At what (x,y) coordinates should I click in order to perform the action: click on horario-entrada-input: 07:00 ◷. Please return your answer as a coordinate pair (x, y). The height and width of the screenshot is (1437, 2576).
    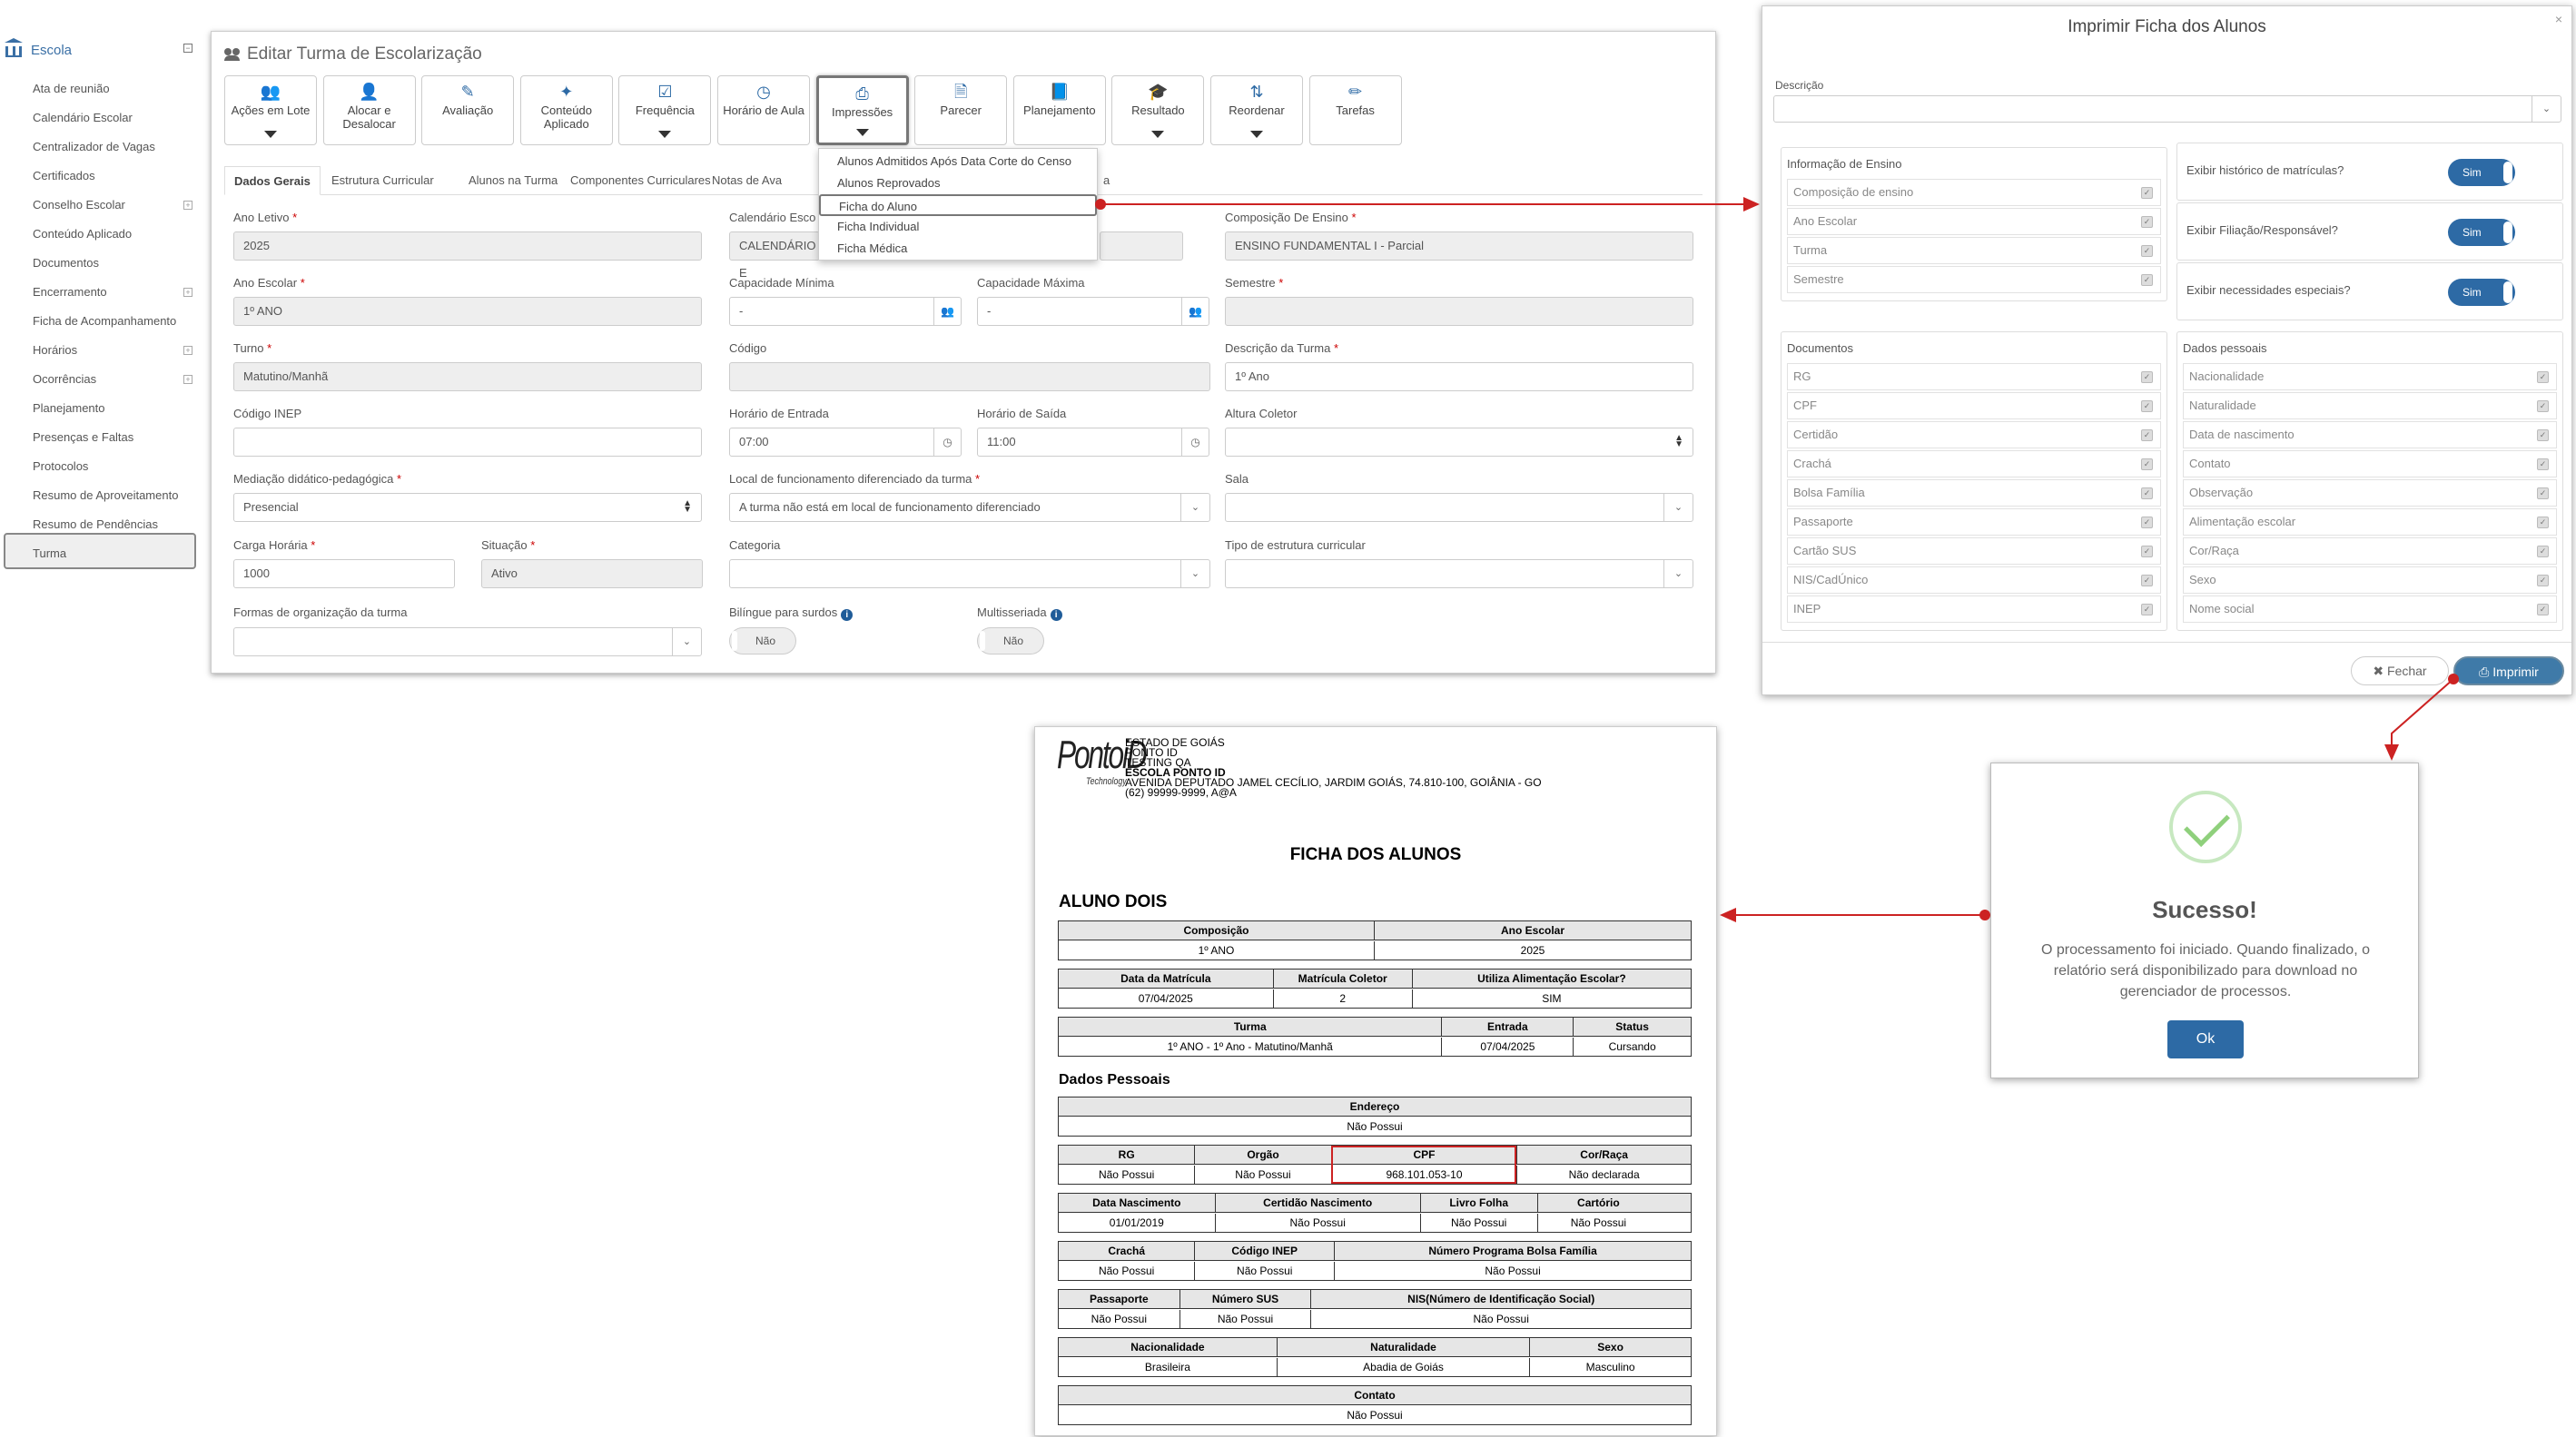
    Looking at the image, I should click on (845, 442).